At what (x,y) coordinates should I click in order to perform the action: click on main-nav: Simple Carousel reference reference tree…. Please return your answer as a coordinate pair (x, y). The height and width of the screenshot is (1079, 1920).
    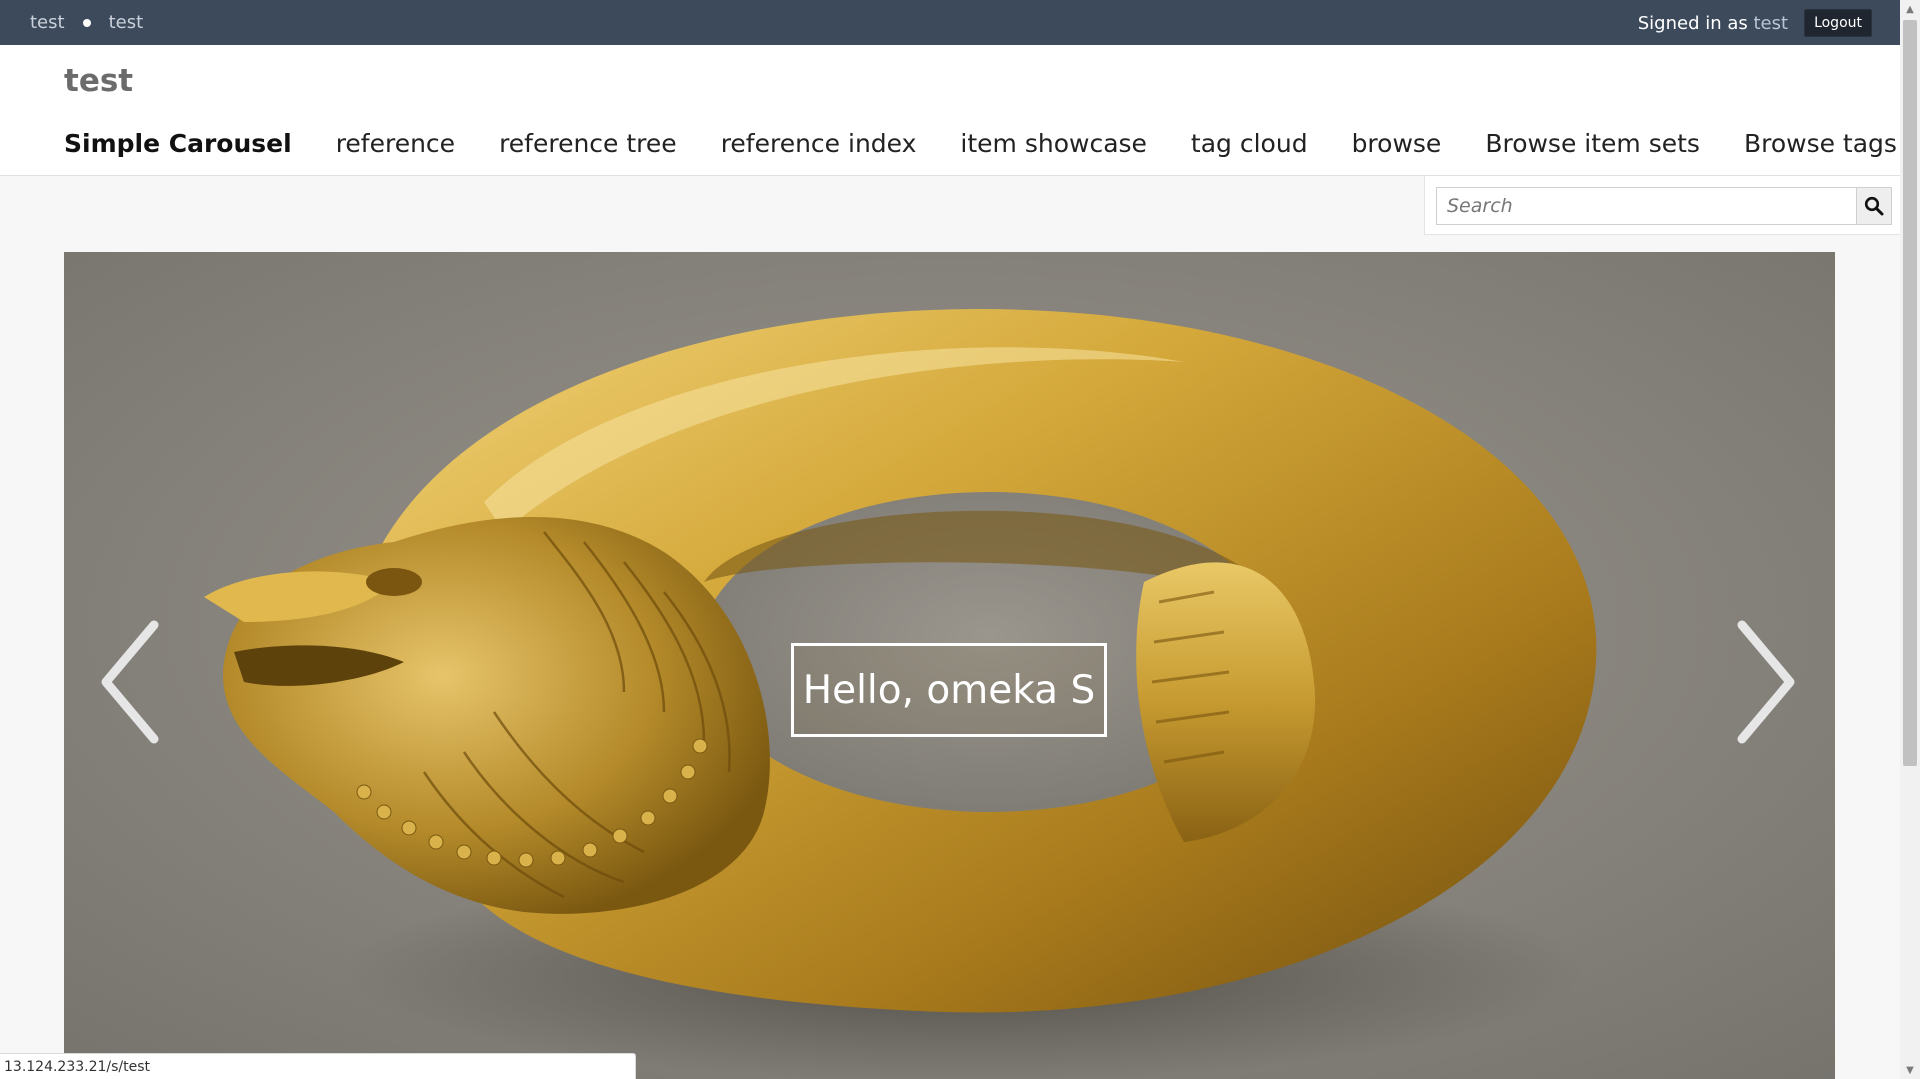
    Looking at the image, I should click on (980, 143).